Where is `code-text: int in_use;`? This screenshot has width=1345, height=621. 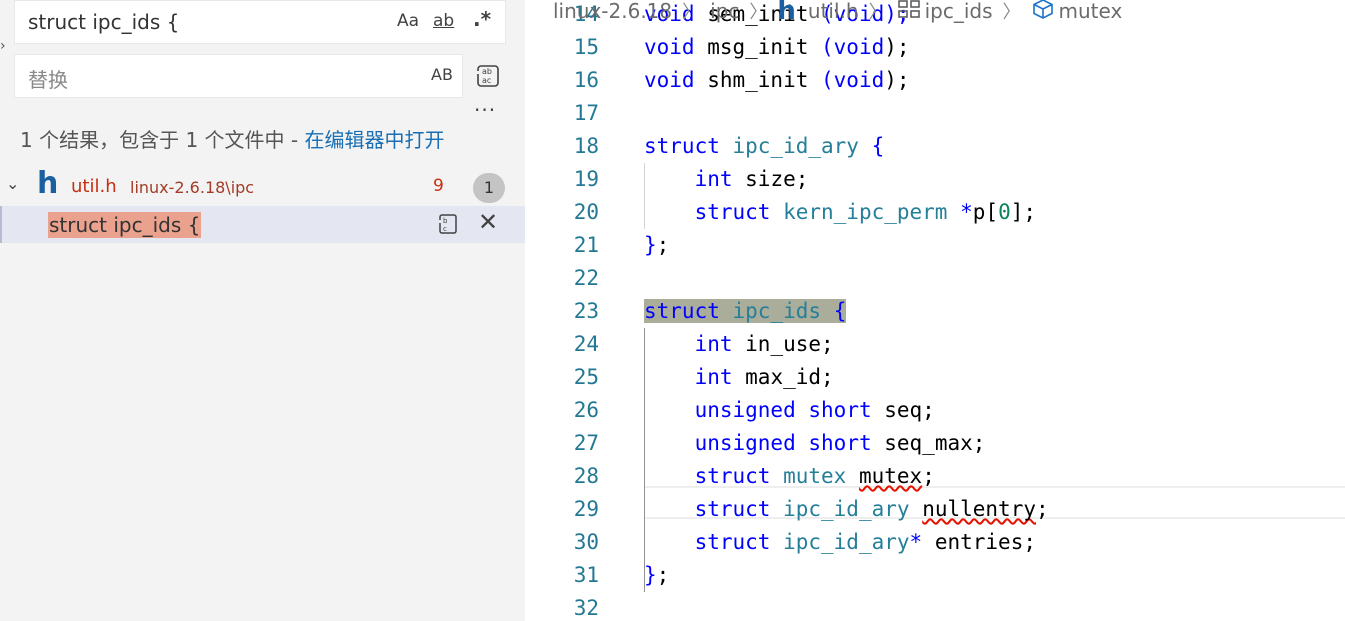 code-text: int in_use; is located at coordinates (764, 344).